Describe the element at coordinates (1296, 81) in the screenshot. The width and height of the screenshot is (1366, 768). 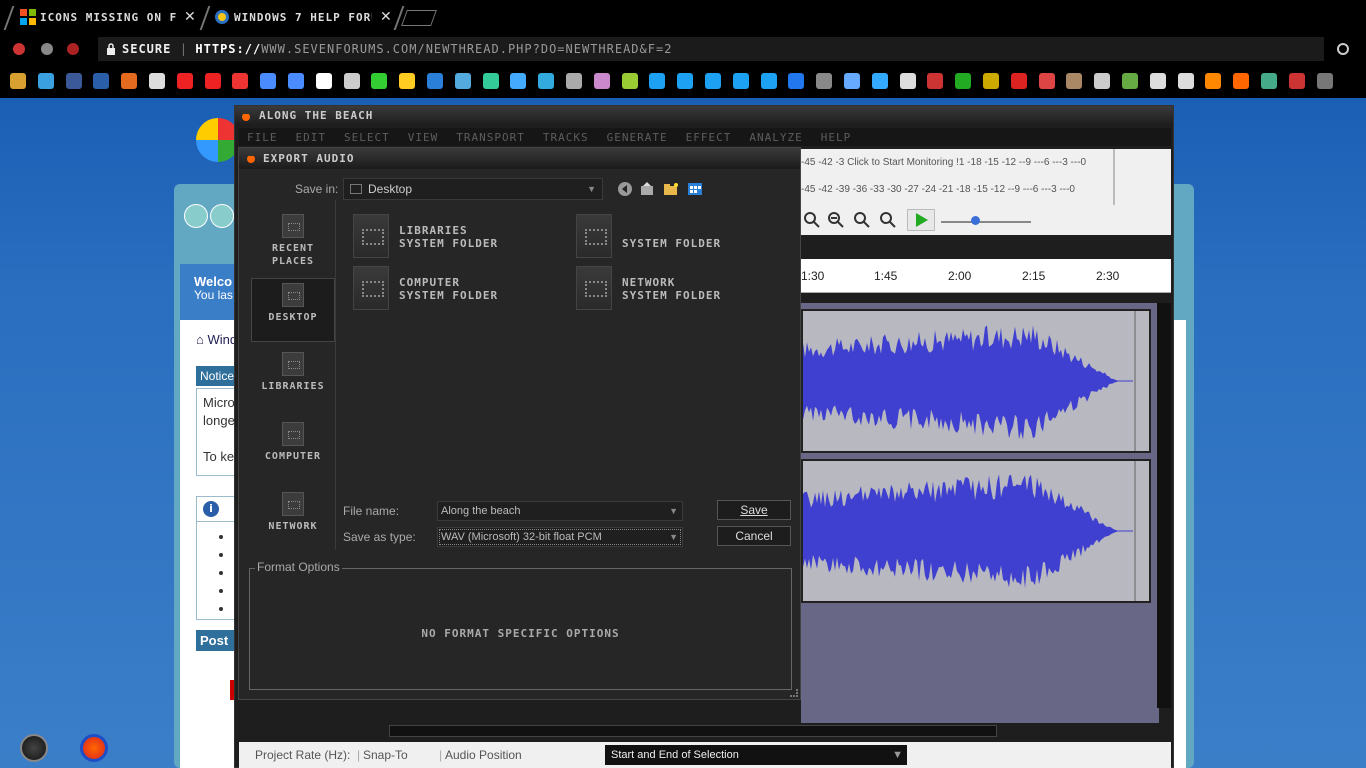
I see `bookmark-virus-icon` at that location.